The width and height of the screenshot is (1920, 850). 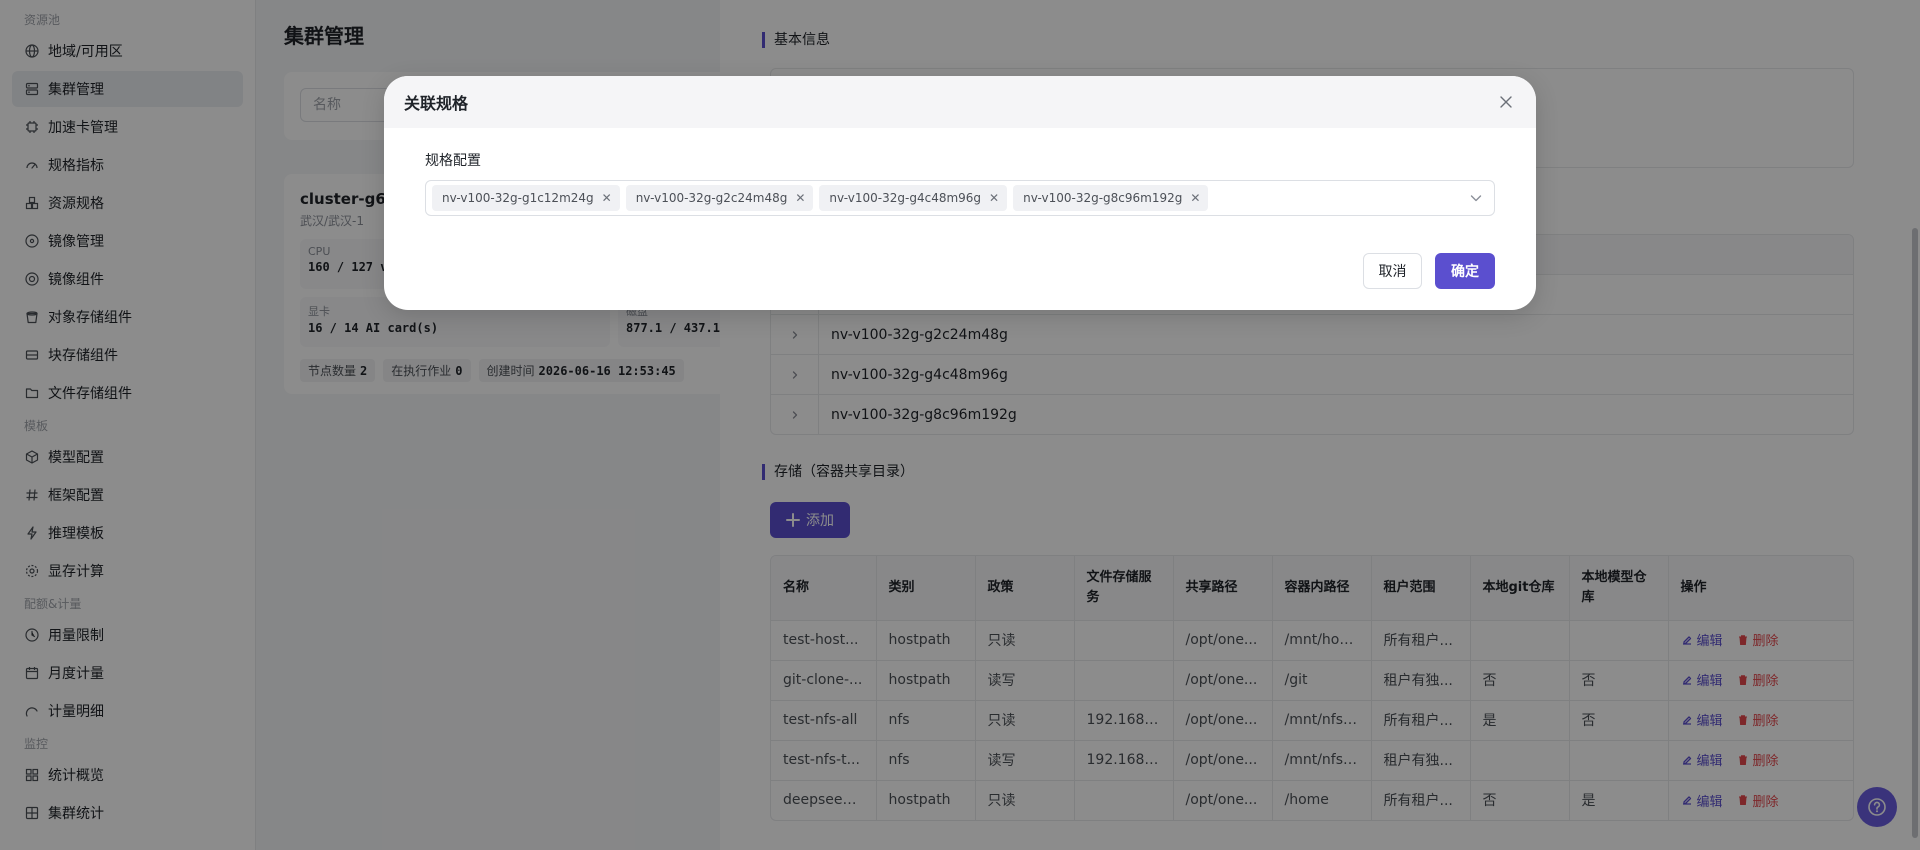 What do you see at coordinates (1392, 271) in the screenshot?
I see `cancel-button: 取消` at bounding box center [1392, 271].